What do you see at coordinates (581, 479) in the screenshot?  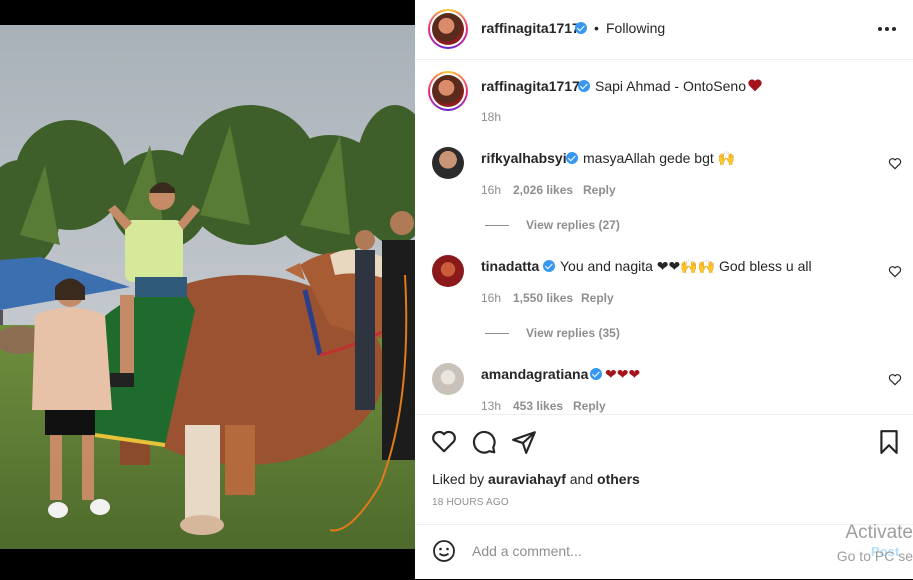 I see `liked-by-and: and` at bounding box center [581, 479].